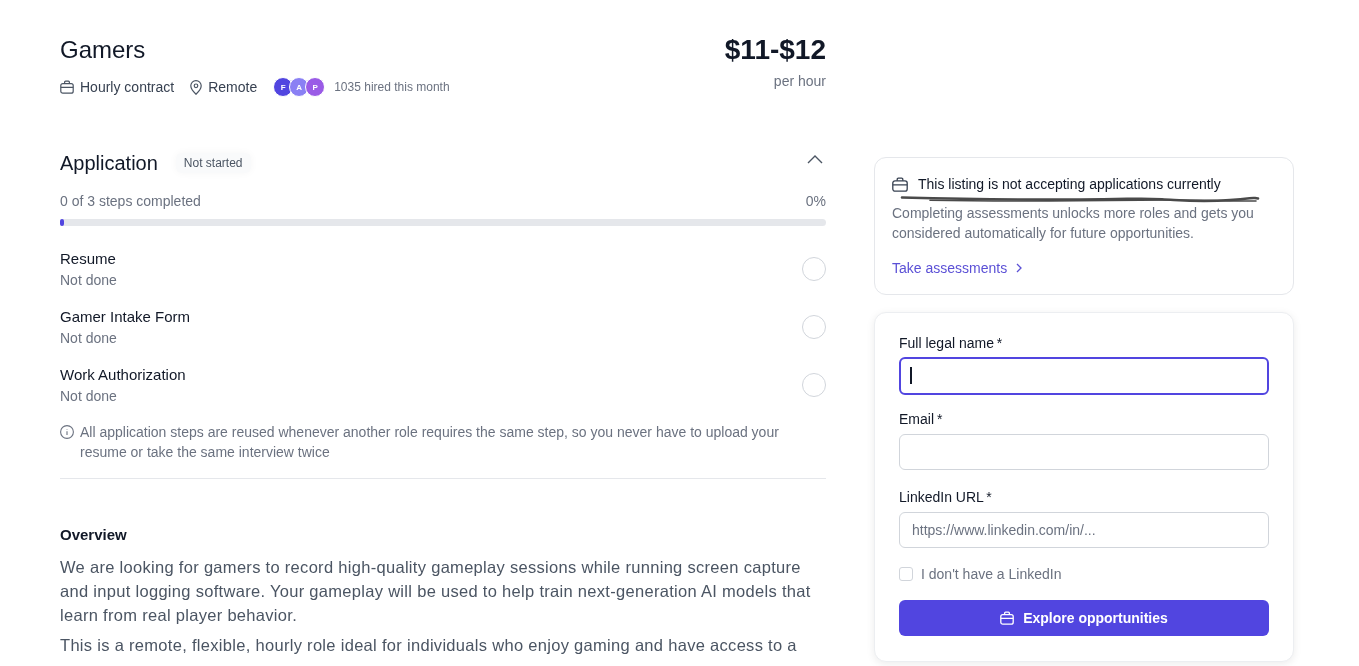 The height and width of the screenshot is (666, 1359). I want to click on take-assessments-link: Take assessments, so click(957, 268).